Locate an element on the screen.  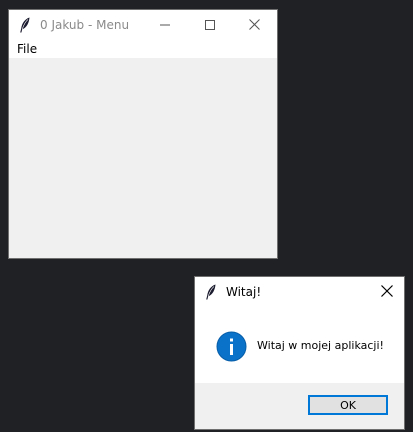
main-window-titlebar: 0 Jakub - Menu is located at coordinates (143, 24).